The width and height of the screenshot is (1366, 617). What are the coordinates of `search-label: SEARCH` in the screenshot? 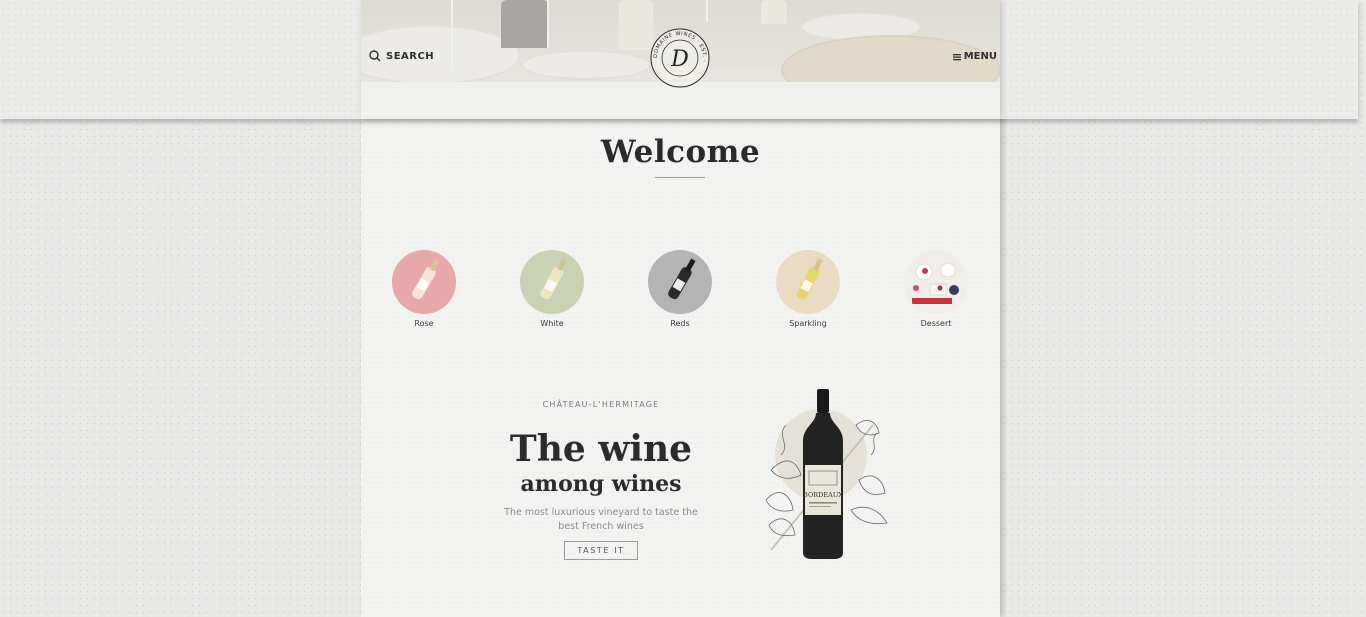 It's located at (410, 56).